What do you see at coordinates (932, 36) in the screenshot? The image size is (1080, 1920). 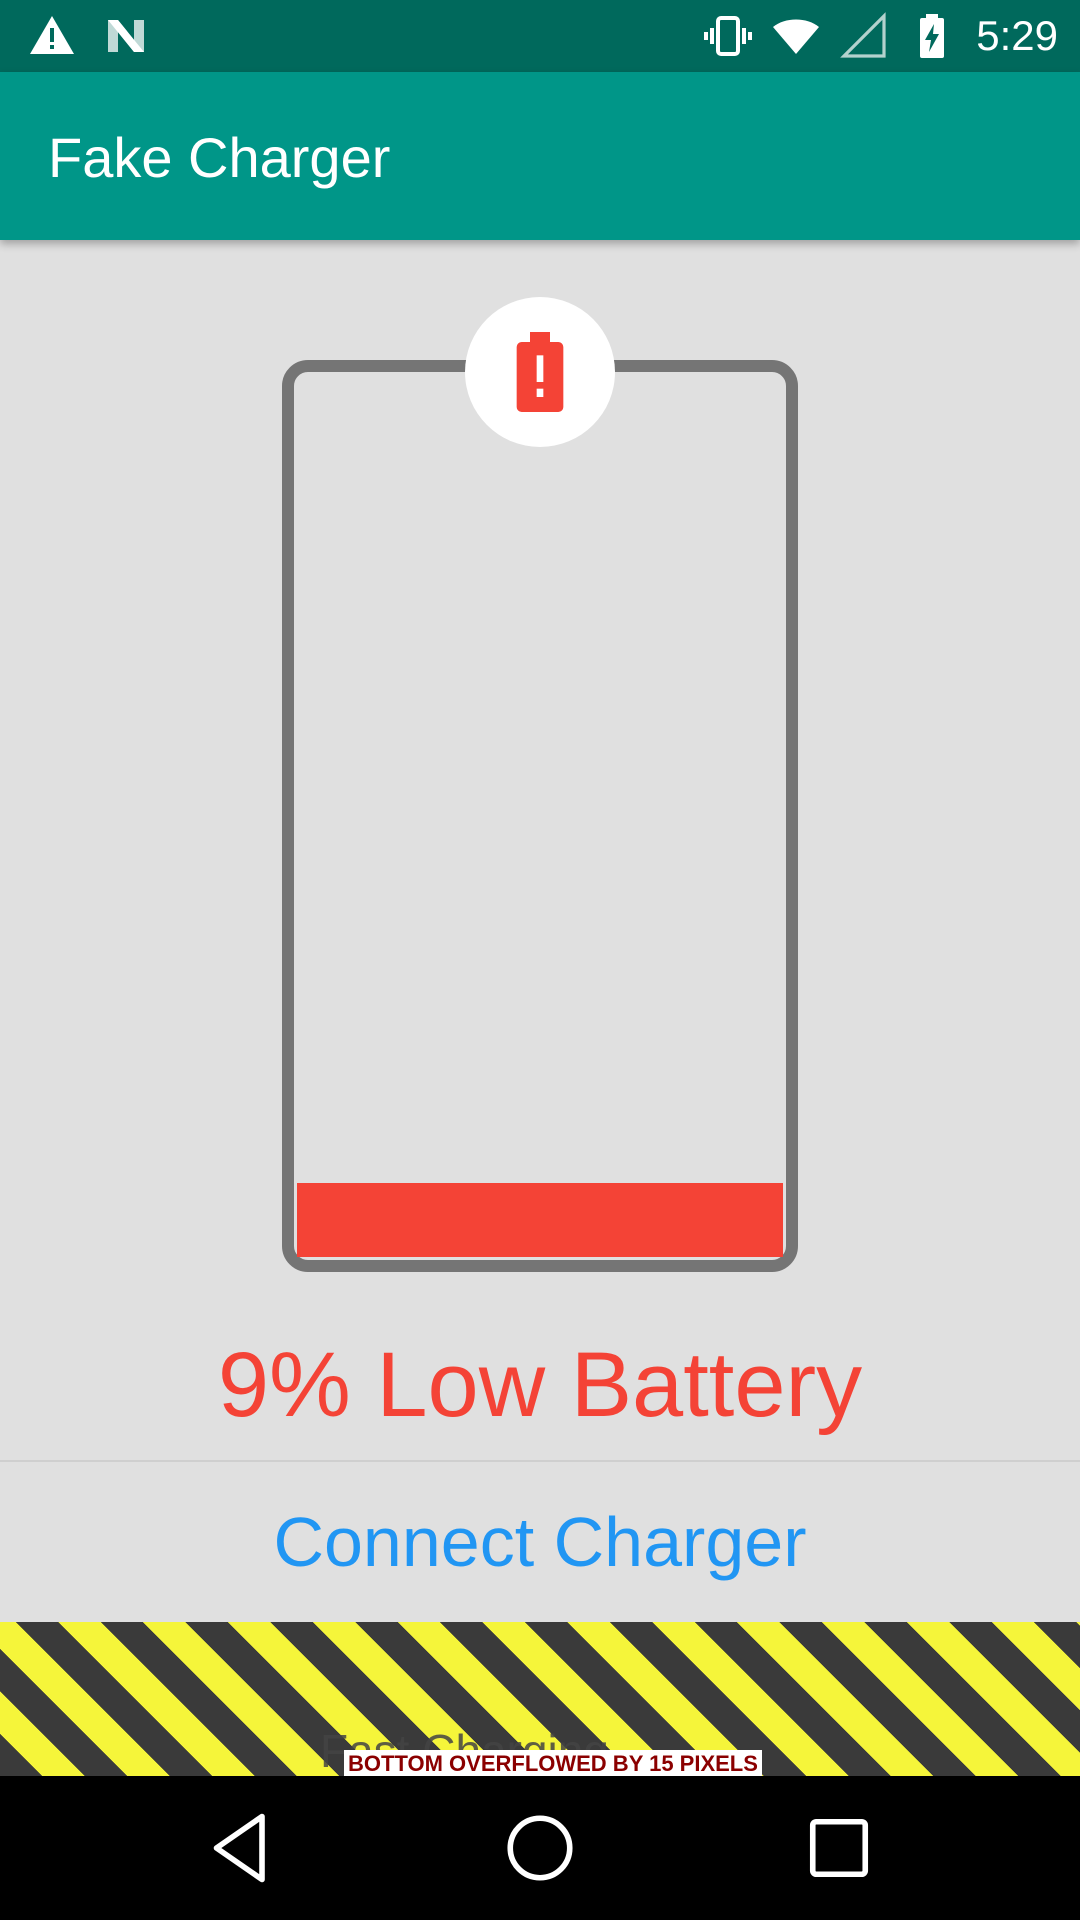 I see `battery-charging-icon` at bounding box center [932, 36].